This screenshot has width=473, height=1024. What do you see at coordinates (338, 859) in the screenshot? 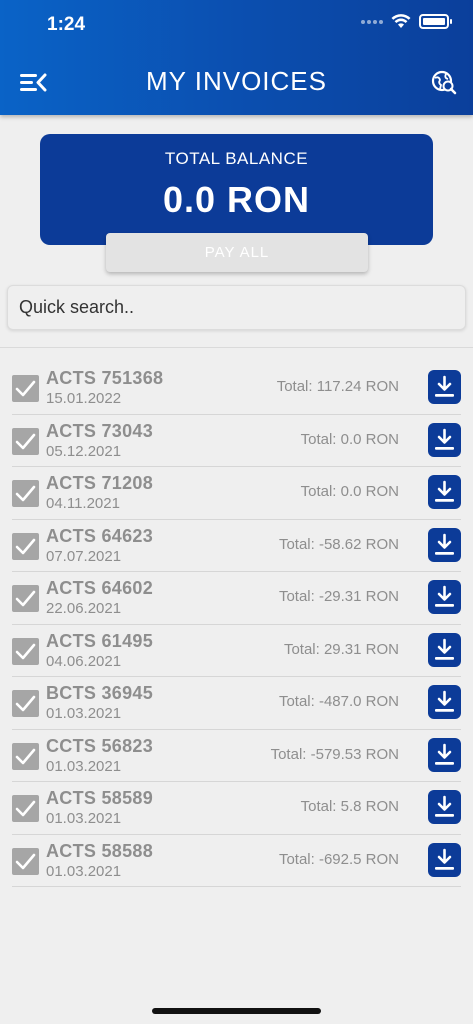
I see `invoice-total: Total: -692.5 RON` at bounding box center [338, 859].